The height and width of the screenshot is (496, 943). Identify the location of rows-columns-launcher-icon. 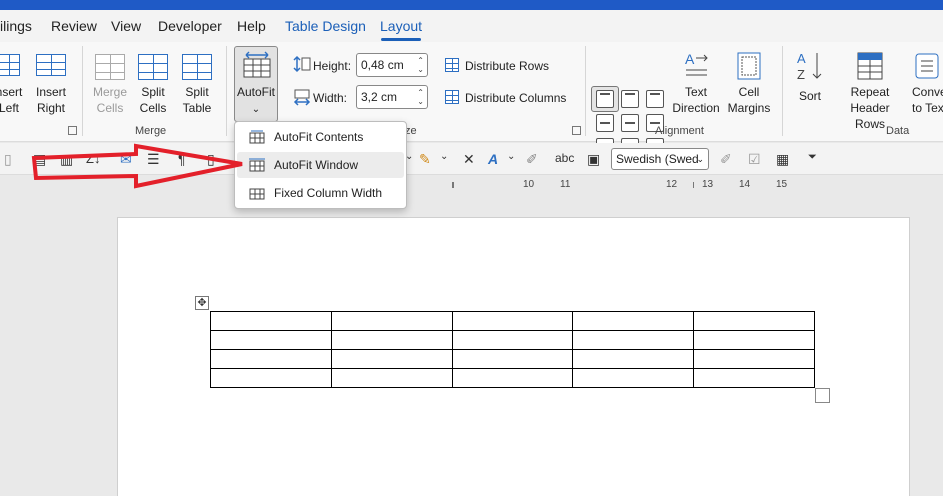
(72, 130).